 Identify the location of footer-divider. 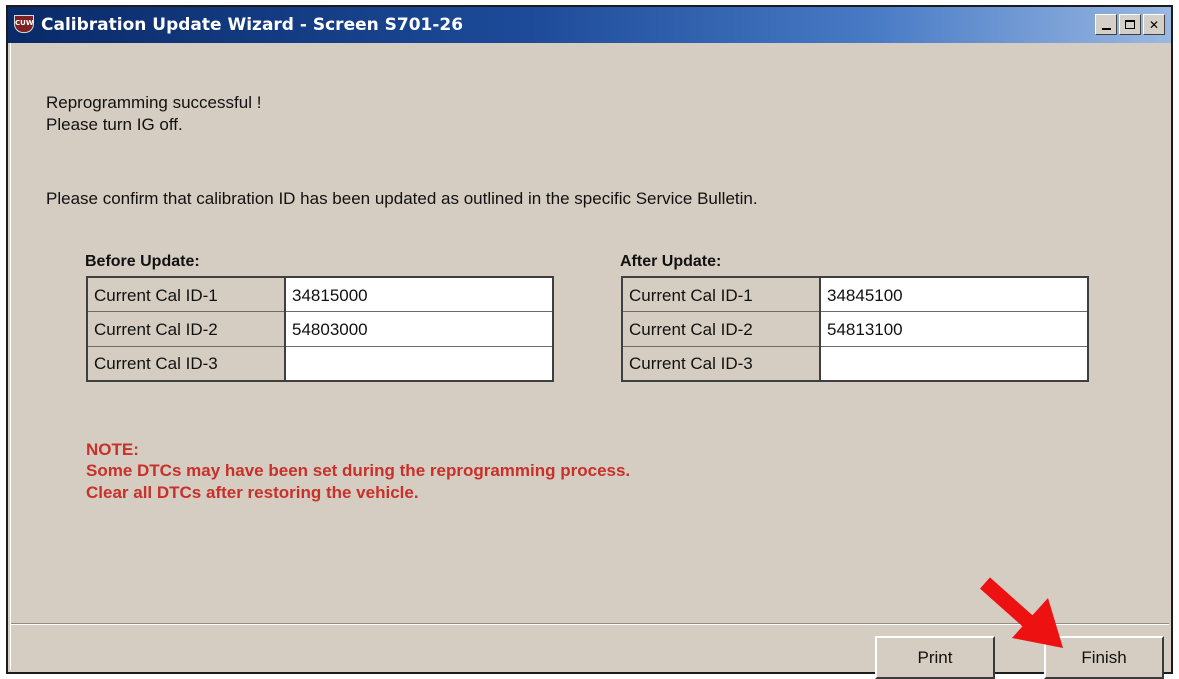
(590, 624).